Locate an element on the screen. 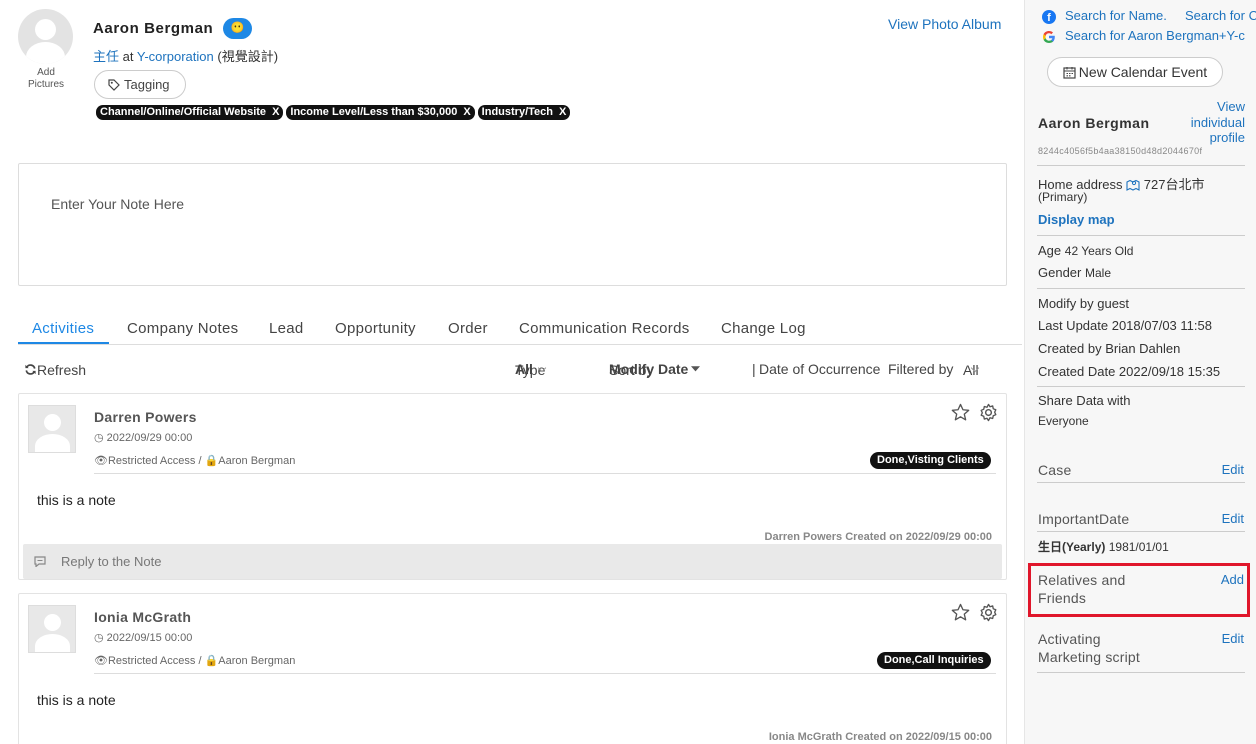  case-section-title: Case is located at coordinates (1055, 470).